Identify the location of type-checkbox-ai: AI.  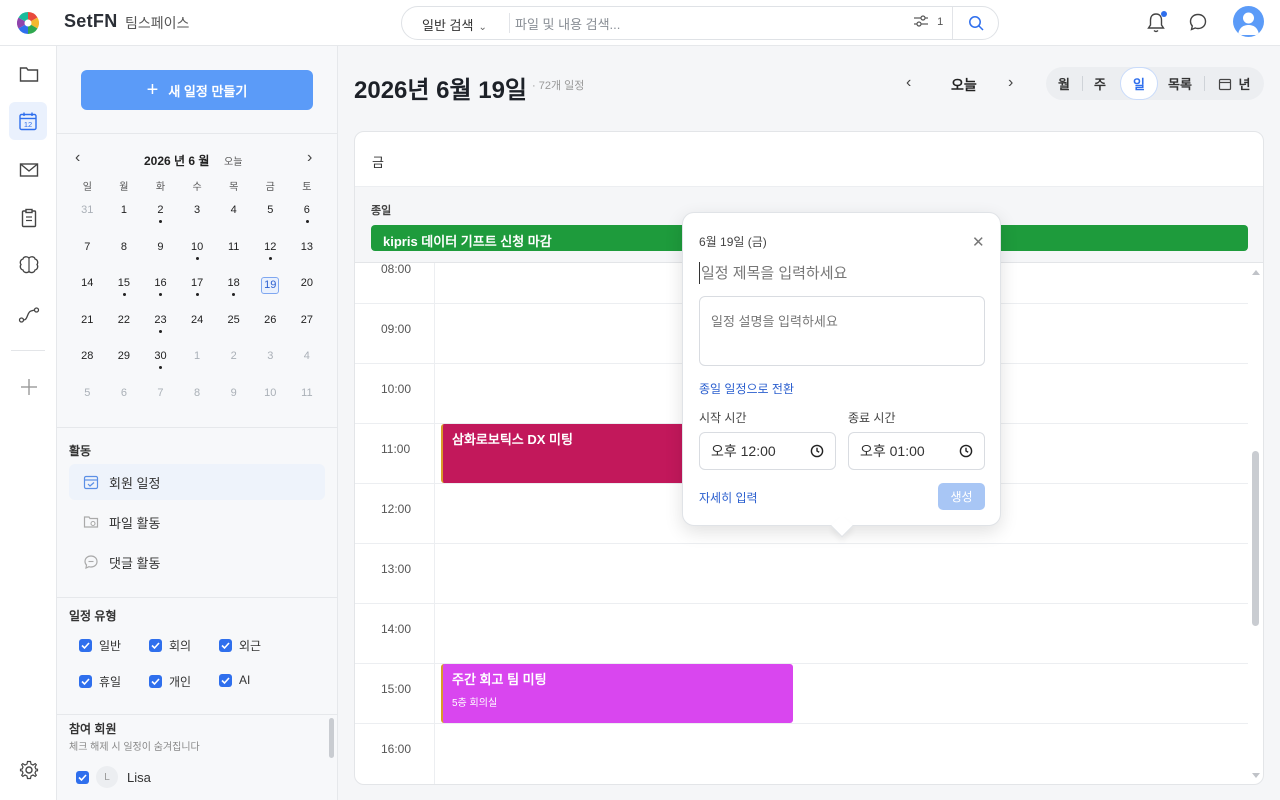
(234, 680).